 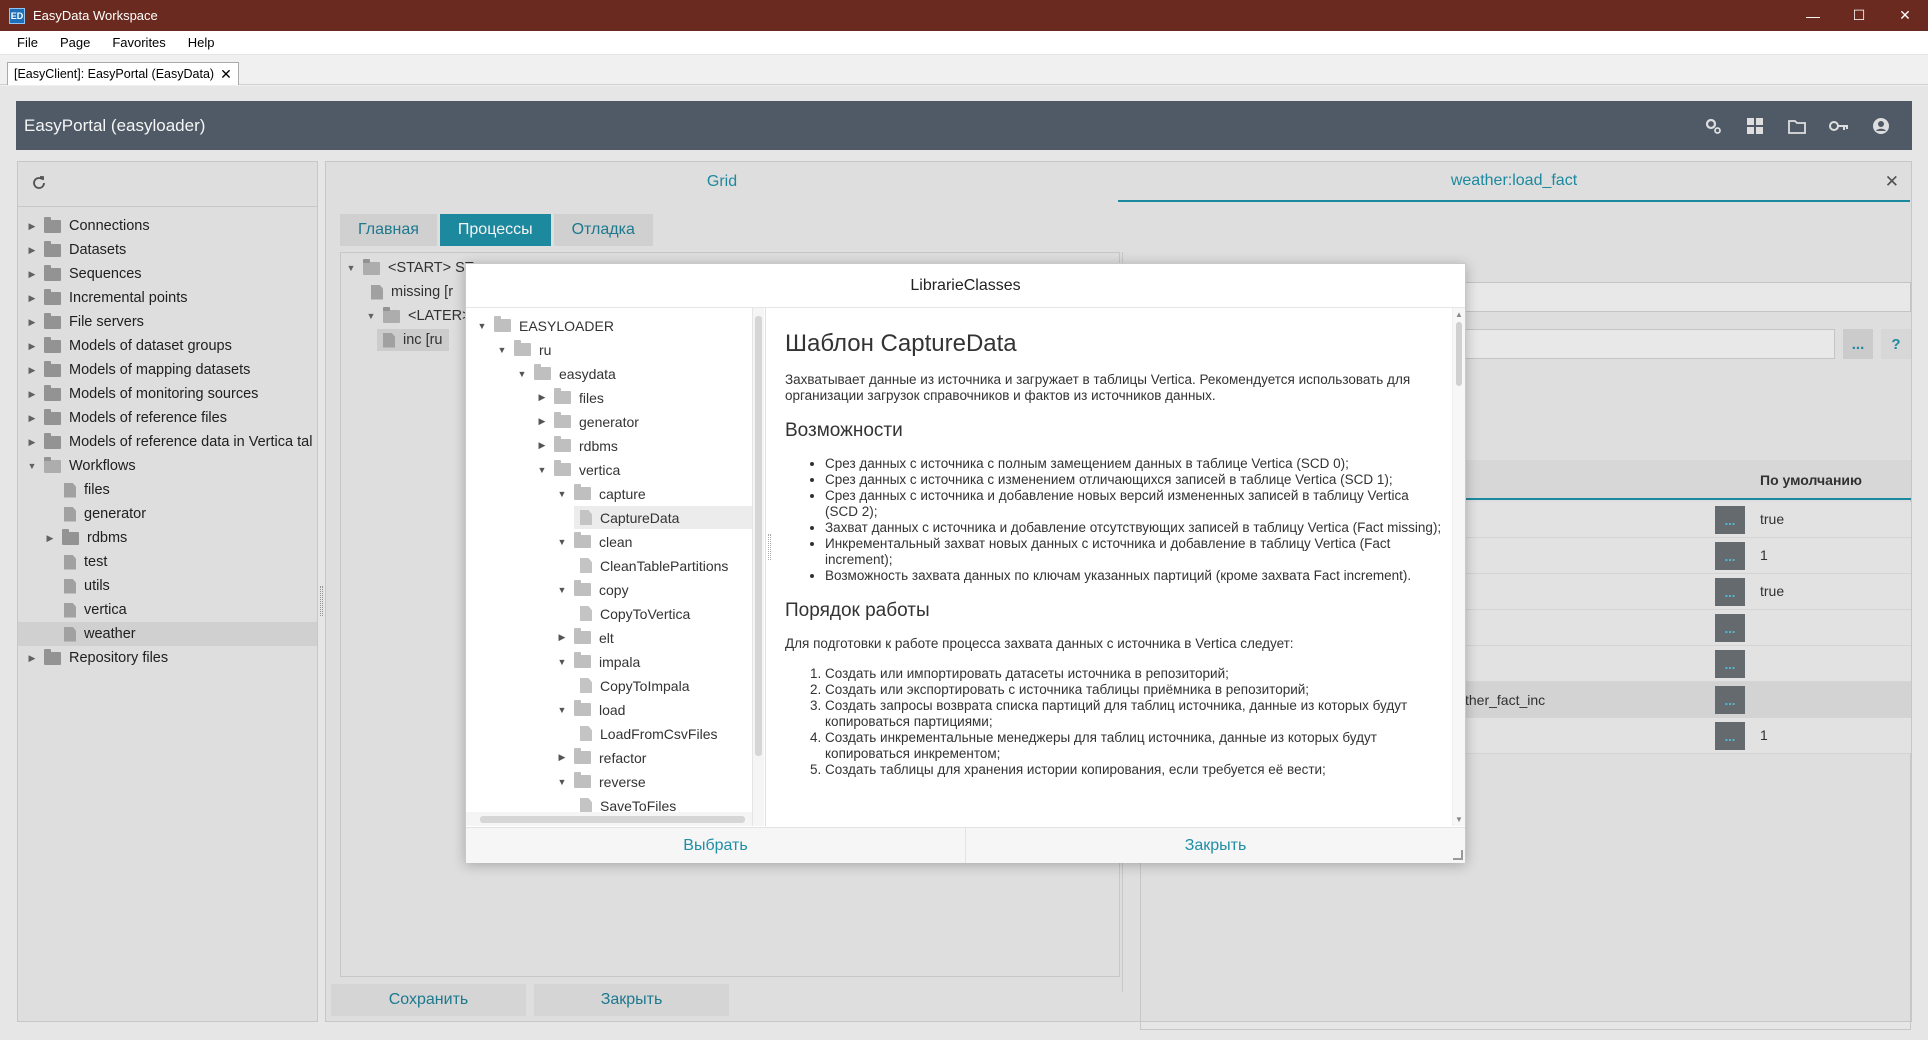 What do you see at coordinates (545, 325) in the screenshot?
I see `lib-node-easyloader: ▼ EASYLOADER` at bounding box center [545, 325].